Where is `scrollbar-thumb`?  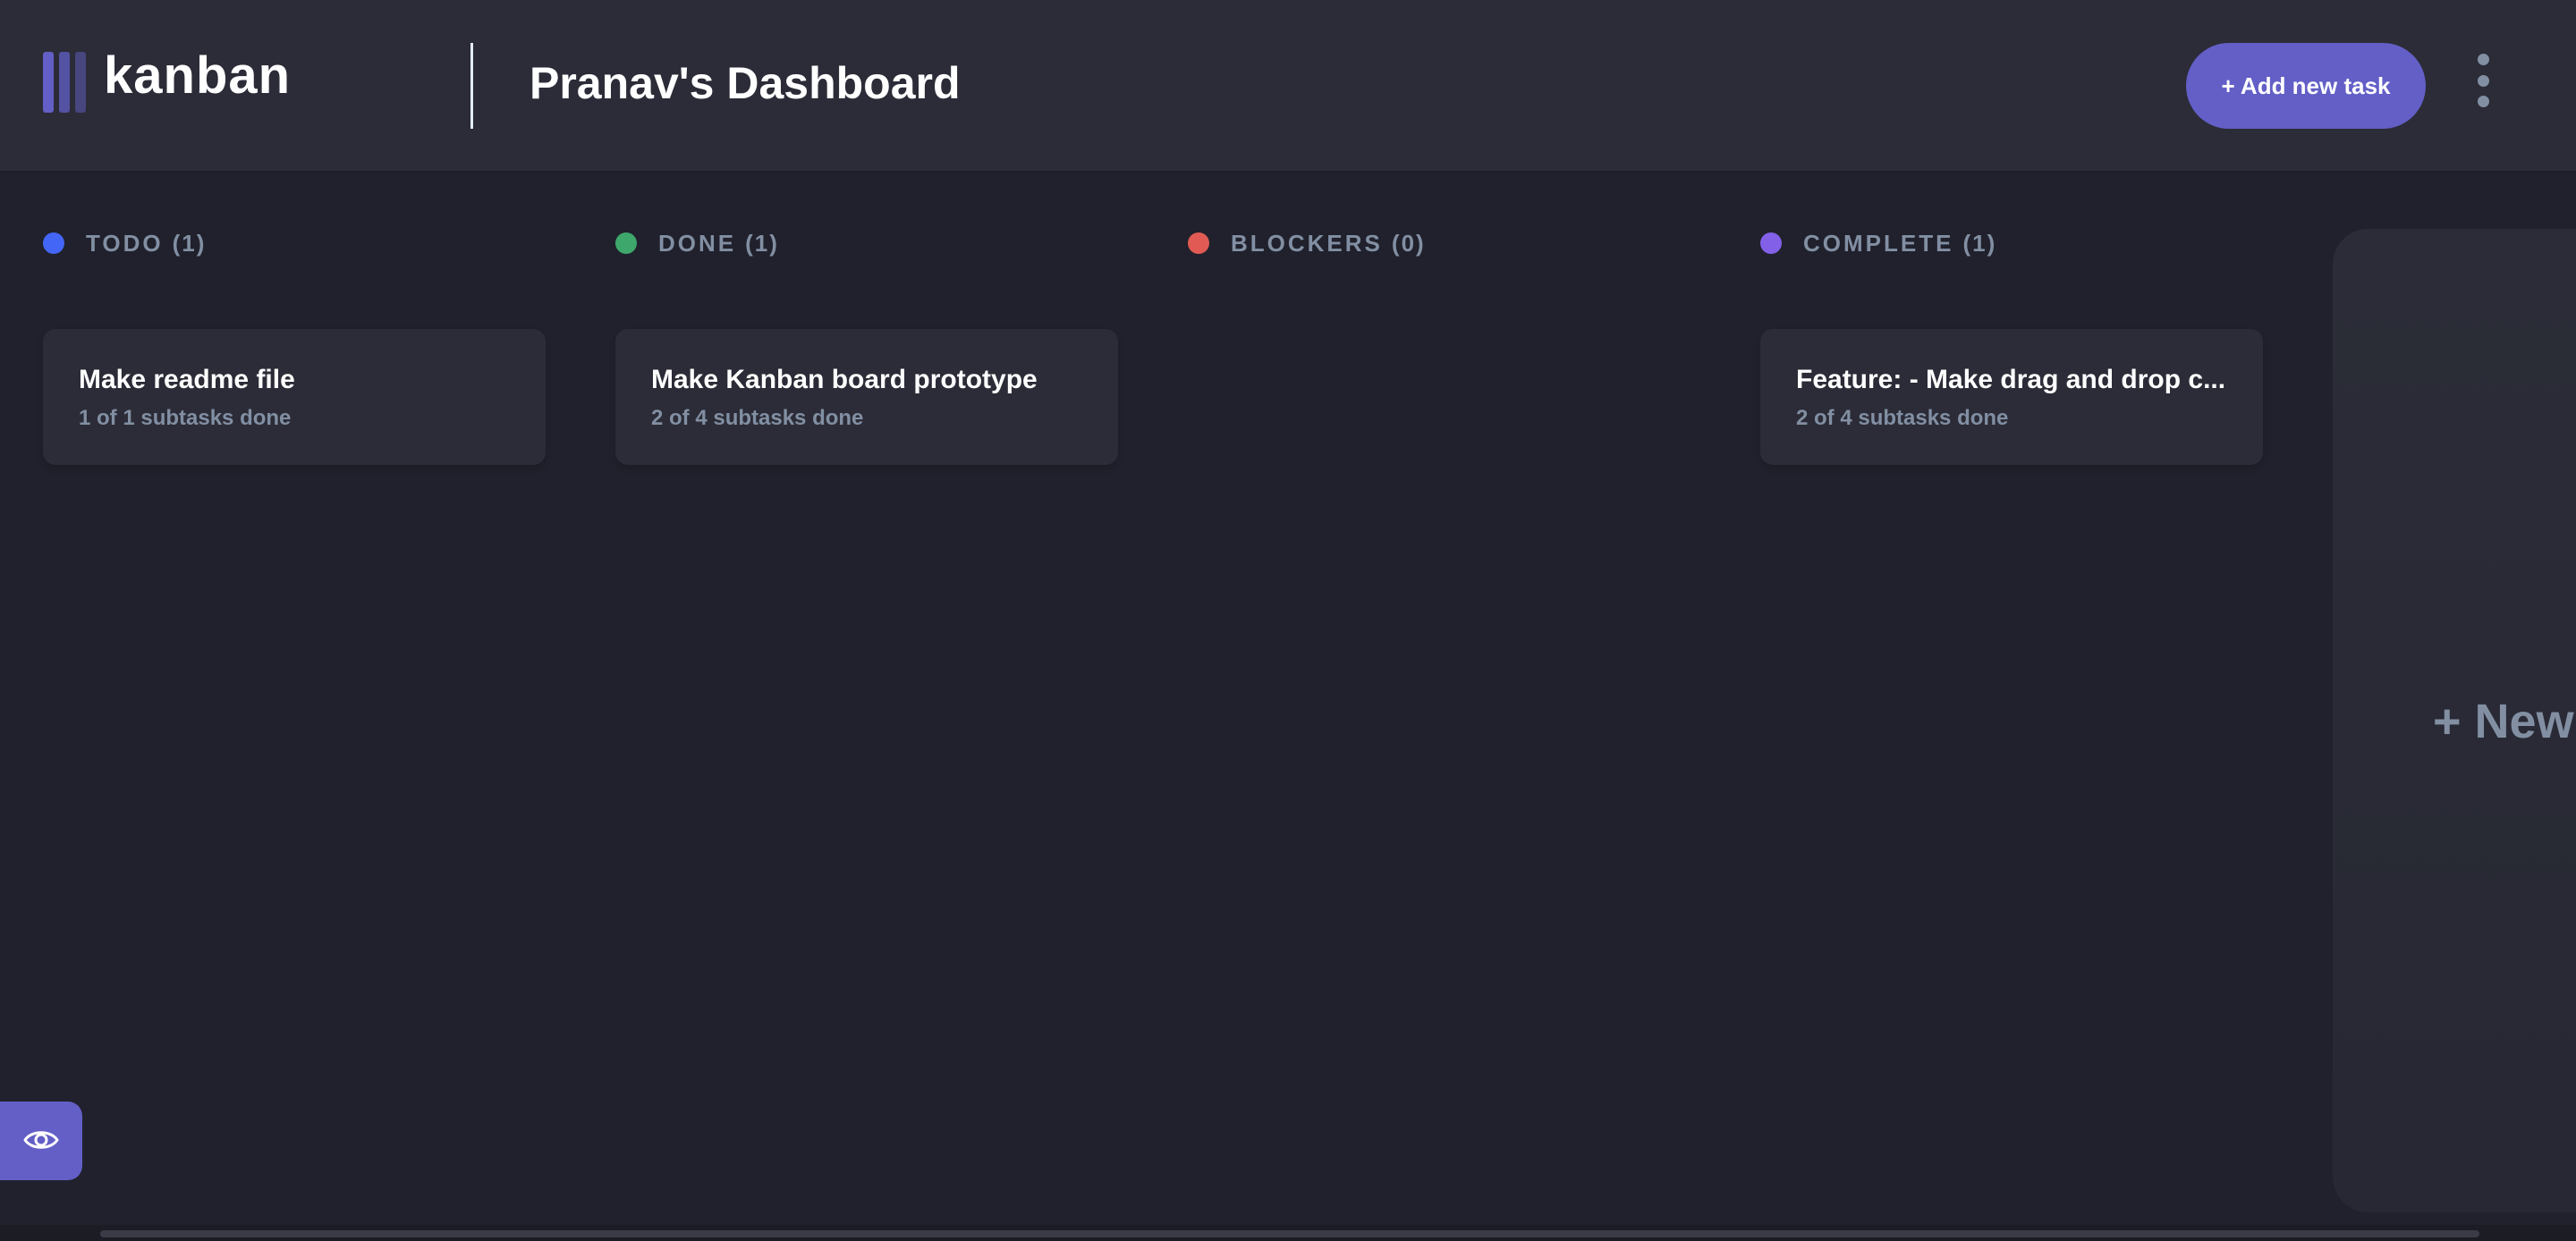 scrollbar-thumb is located at coordinates (1289, 1233).